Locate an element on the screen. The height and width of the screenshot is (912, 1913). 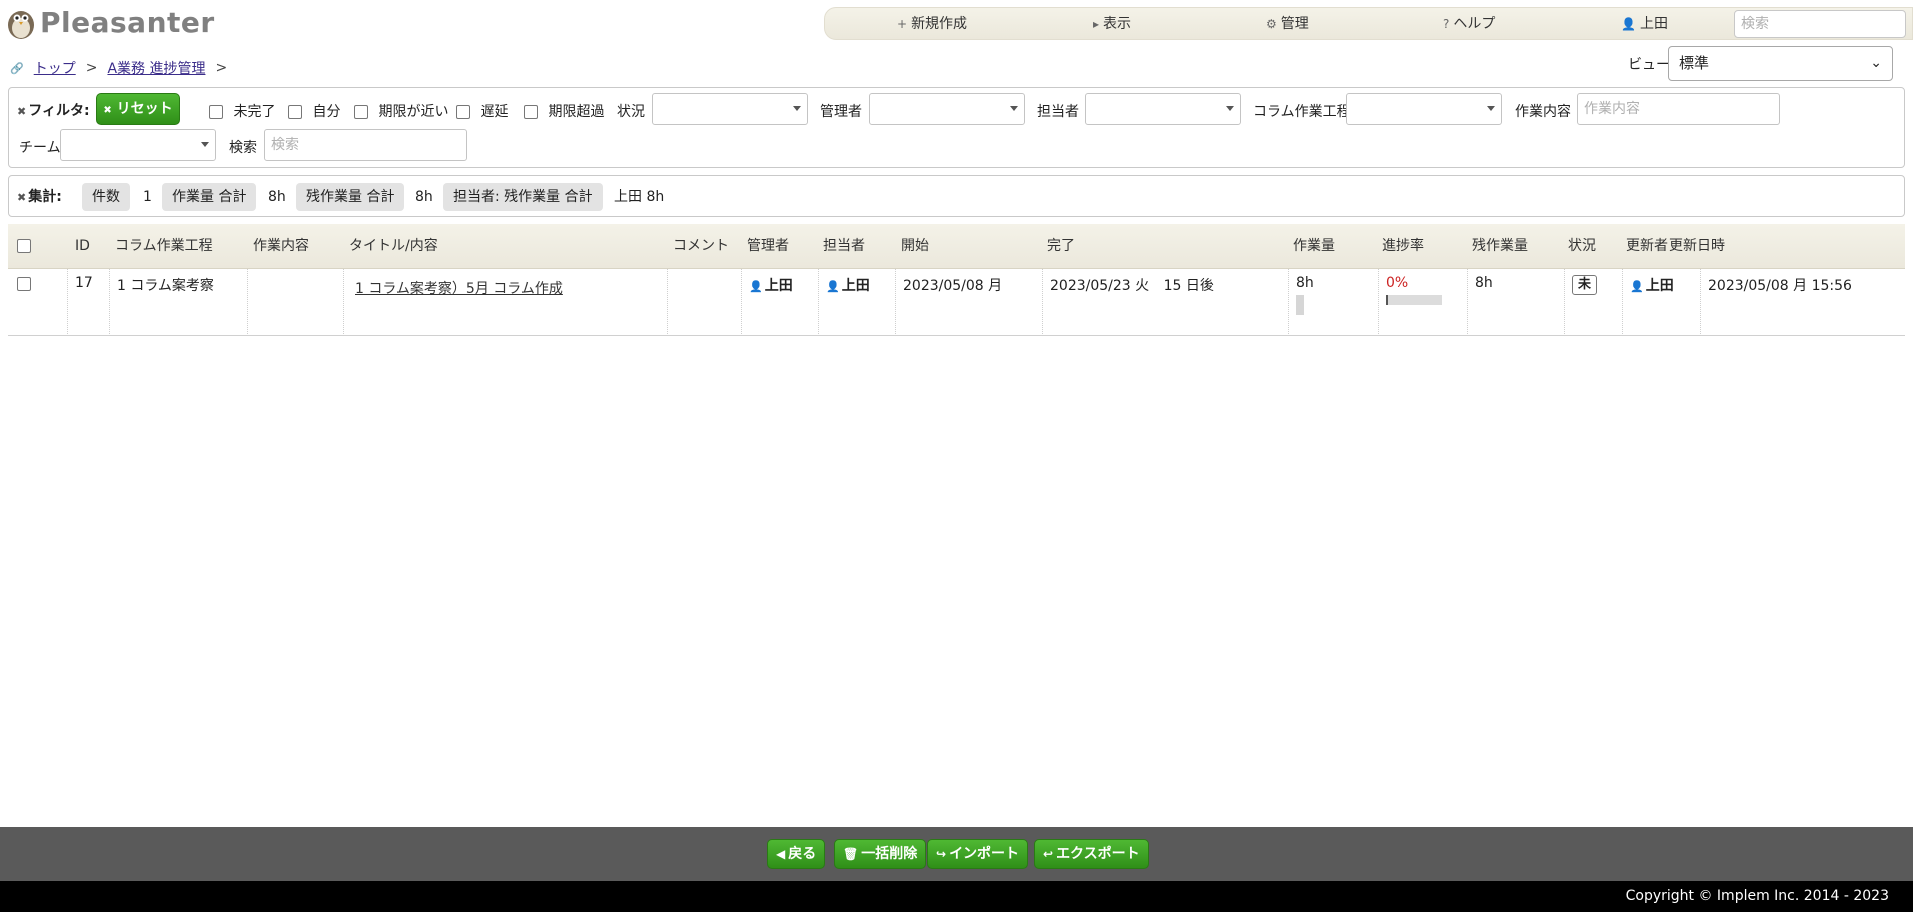
filter-incomplete: 未完了 is located at coordinates (242, 111).